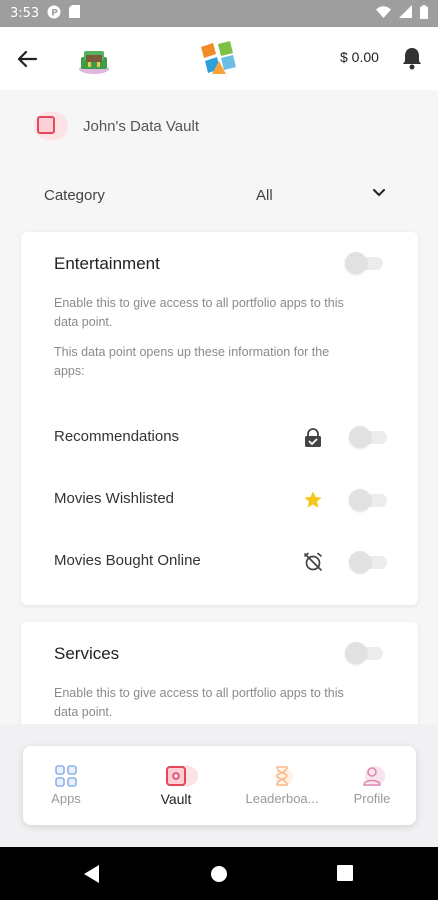  Describe the element at coordinates (141, 126) in the screenshot. I see `vault-title: John's Data Vault` at that location.